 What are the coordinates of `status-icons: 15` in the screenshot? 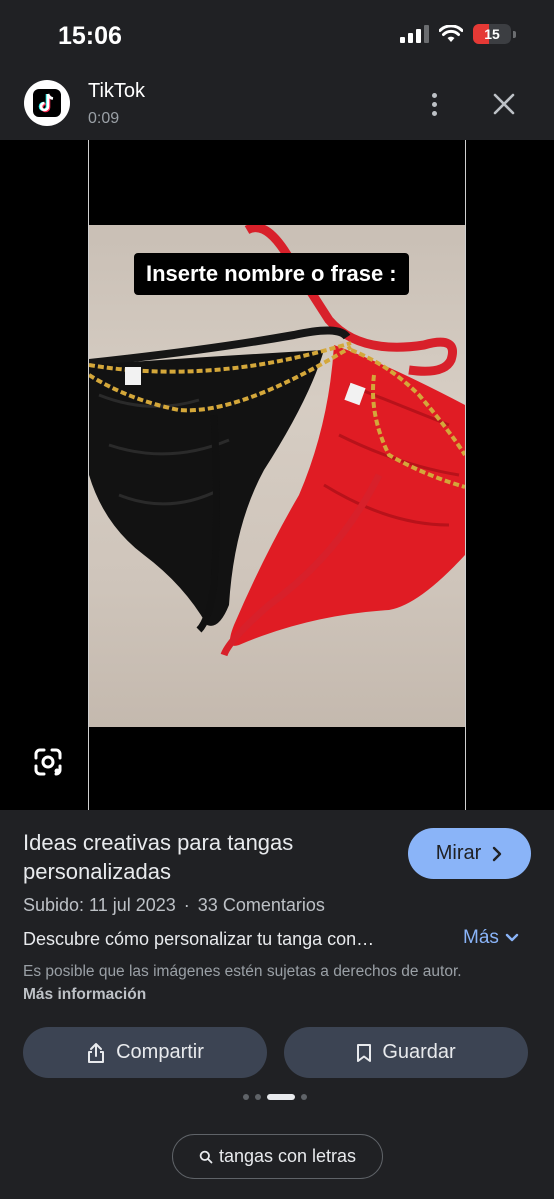 It's located at (458, 34).